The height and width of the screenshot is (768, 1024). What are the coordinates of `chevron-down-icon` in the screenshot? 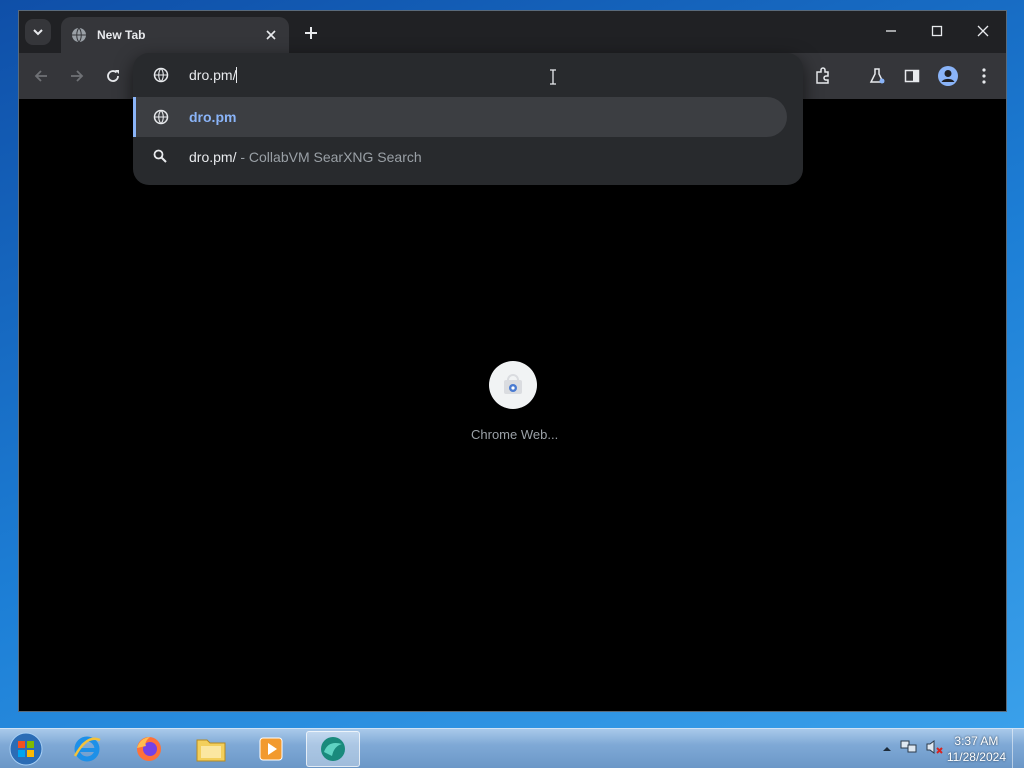 It's located at (38, 32).